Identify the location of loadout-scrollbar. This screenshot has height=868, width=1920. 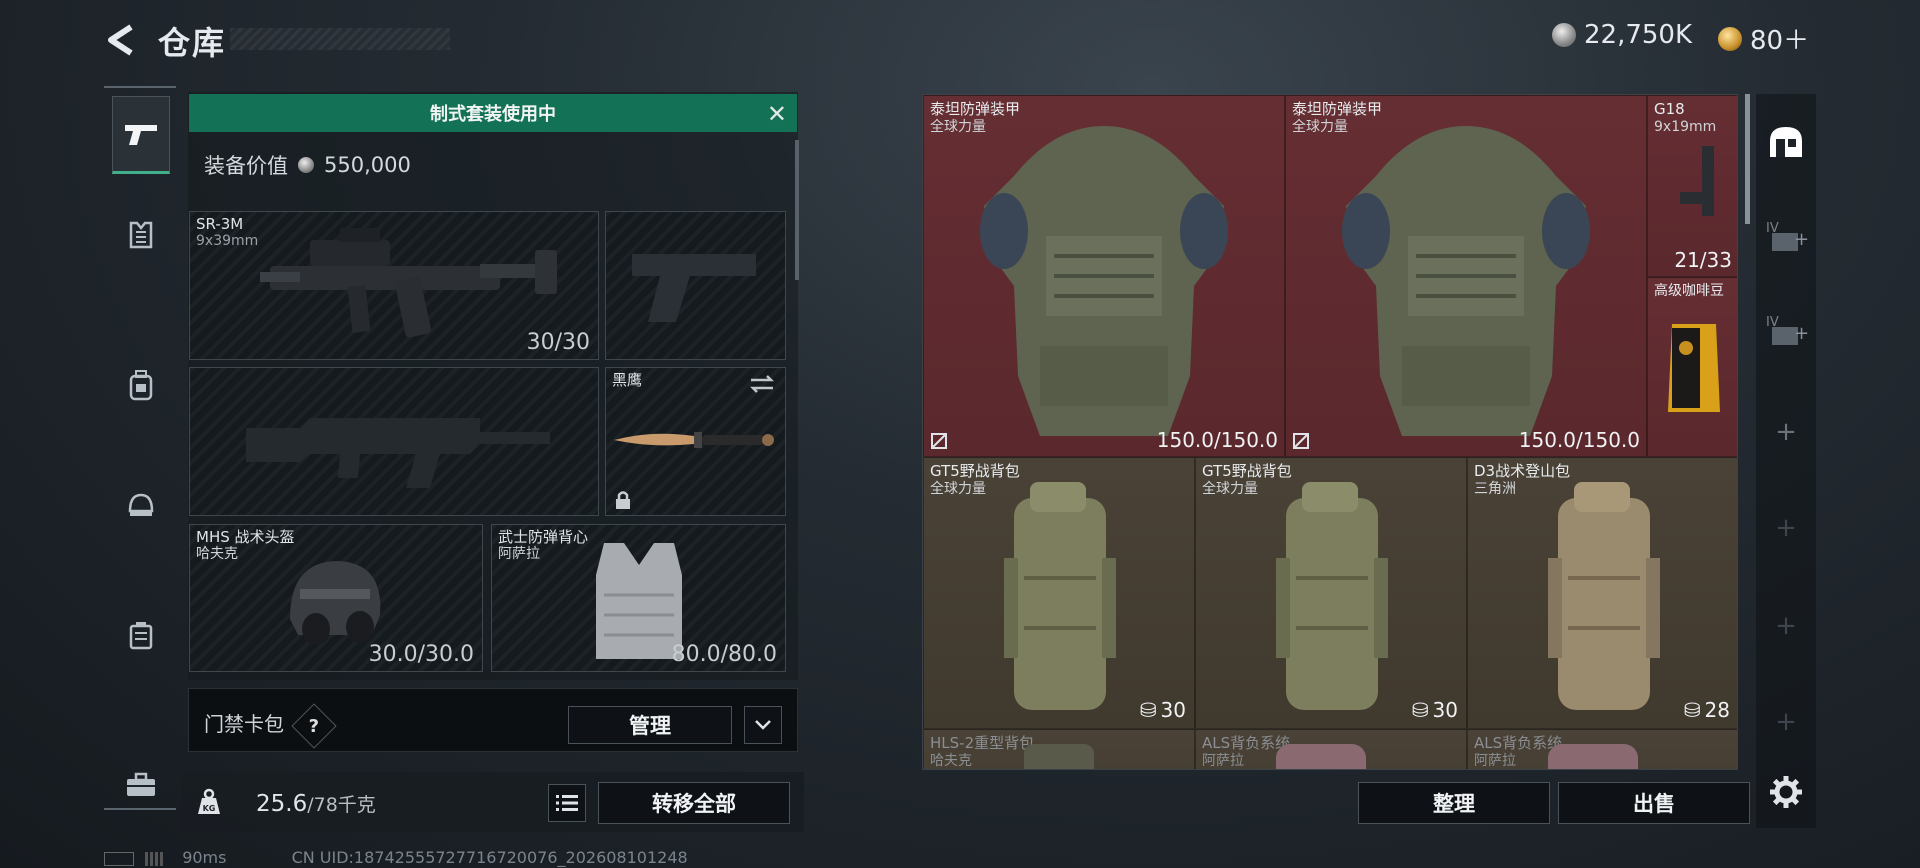
(797, 210).